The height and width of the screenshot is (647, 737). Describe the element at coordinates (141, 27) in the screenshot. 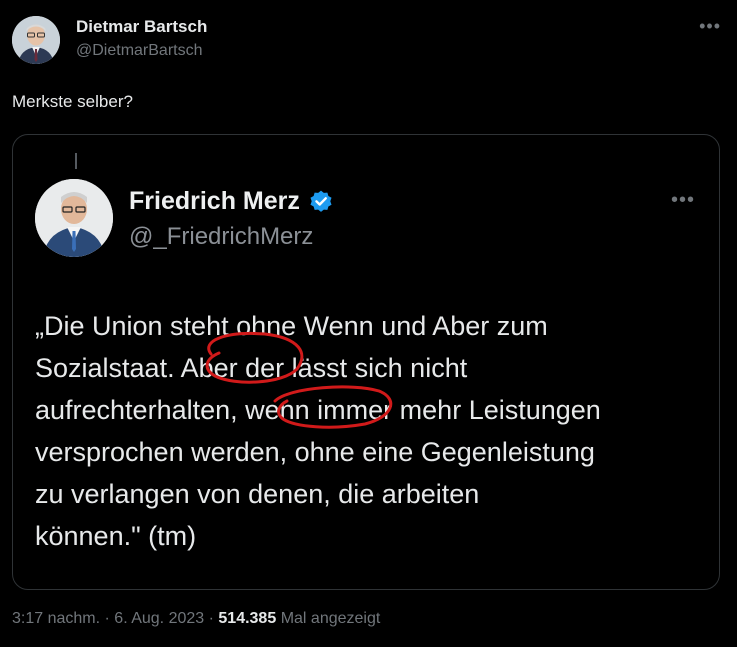

I see `author-name: Dietmar Bartsch` at that location.